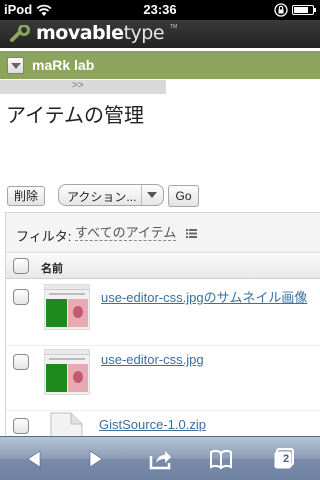 Image resolution: width=320 pixels, height=480 pixels. What do you see at coordinates (204, 296) in the screenshot?
I see `asset-link: use-editor-css.jpgのサムネイル画像` at bounding box center [204, 296].